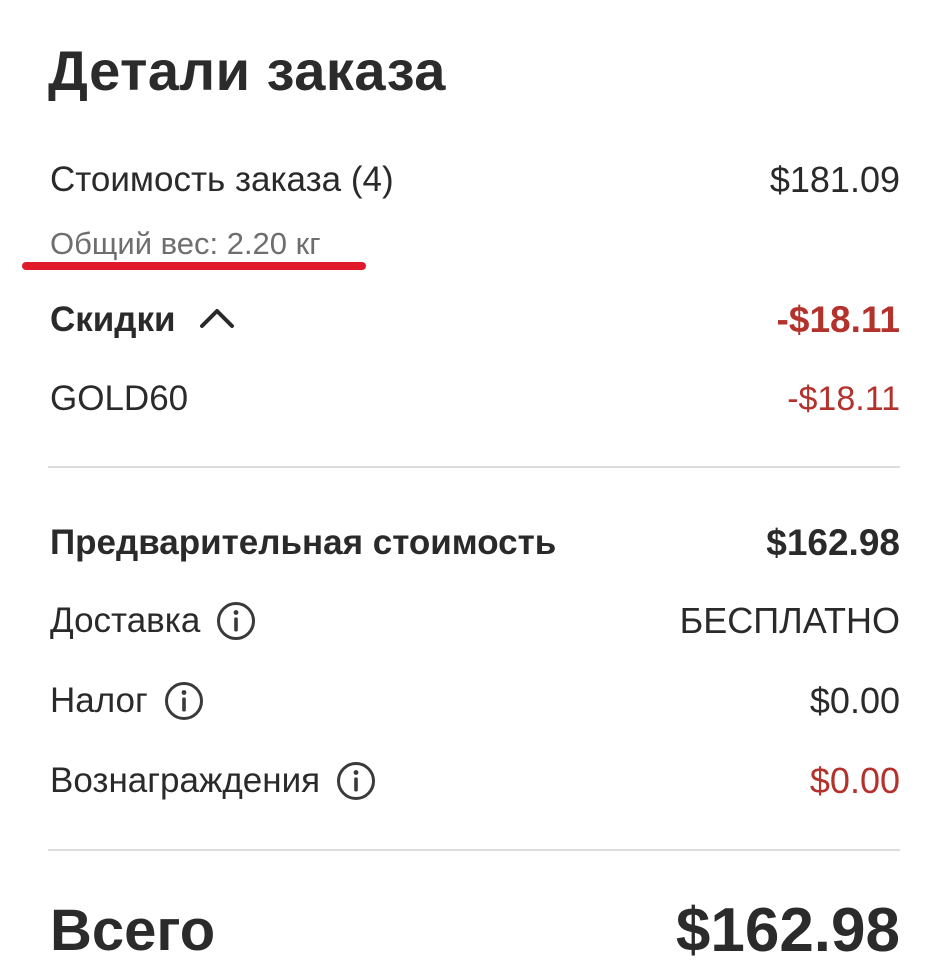  I want to click on pre-total-value: $162.98, so click(833, 542).